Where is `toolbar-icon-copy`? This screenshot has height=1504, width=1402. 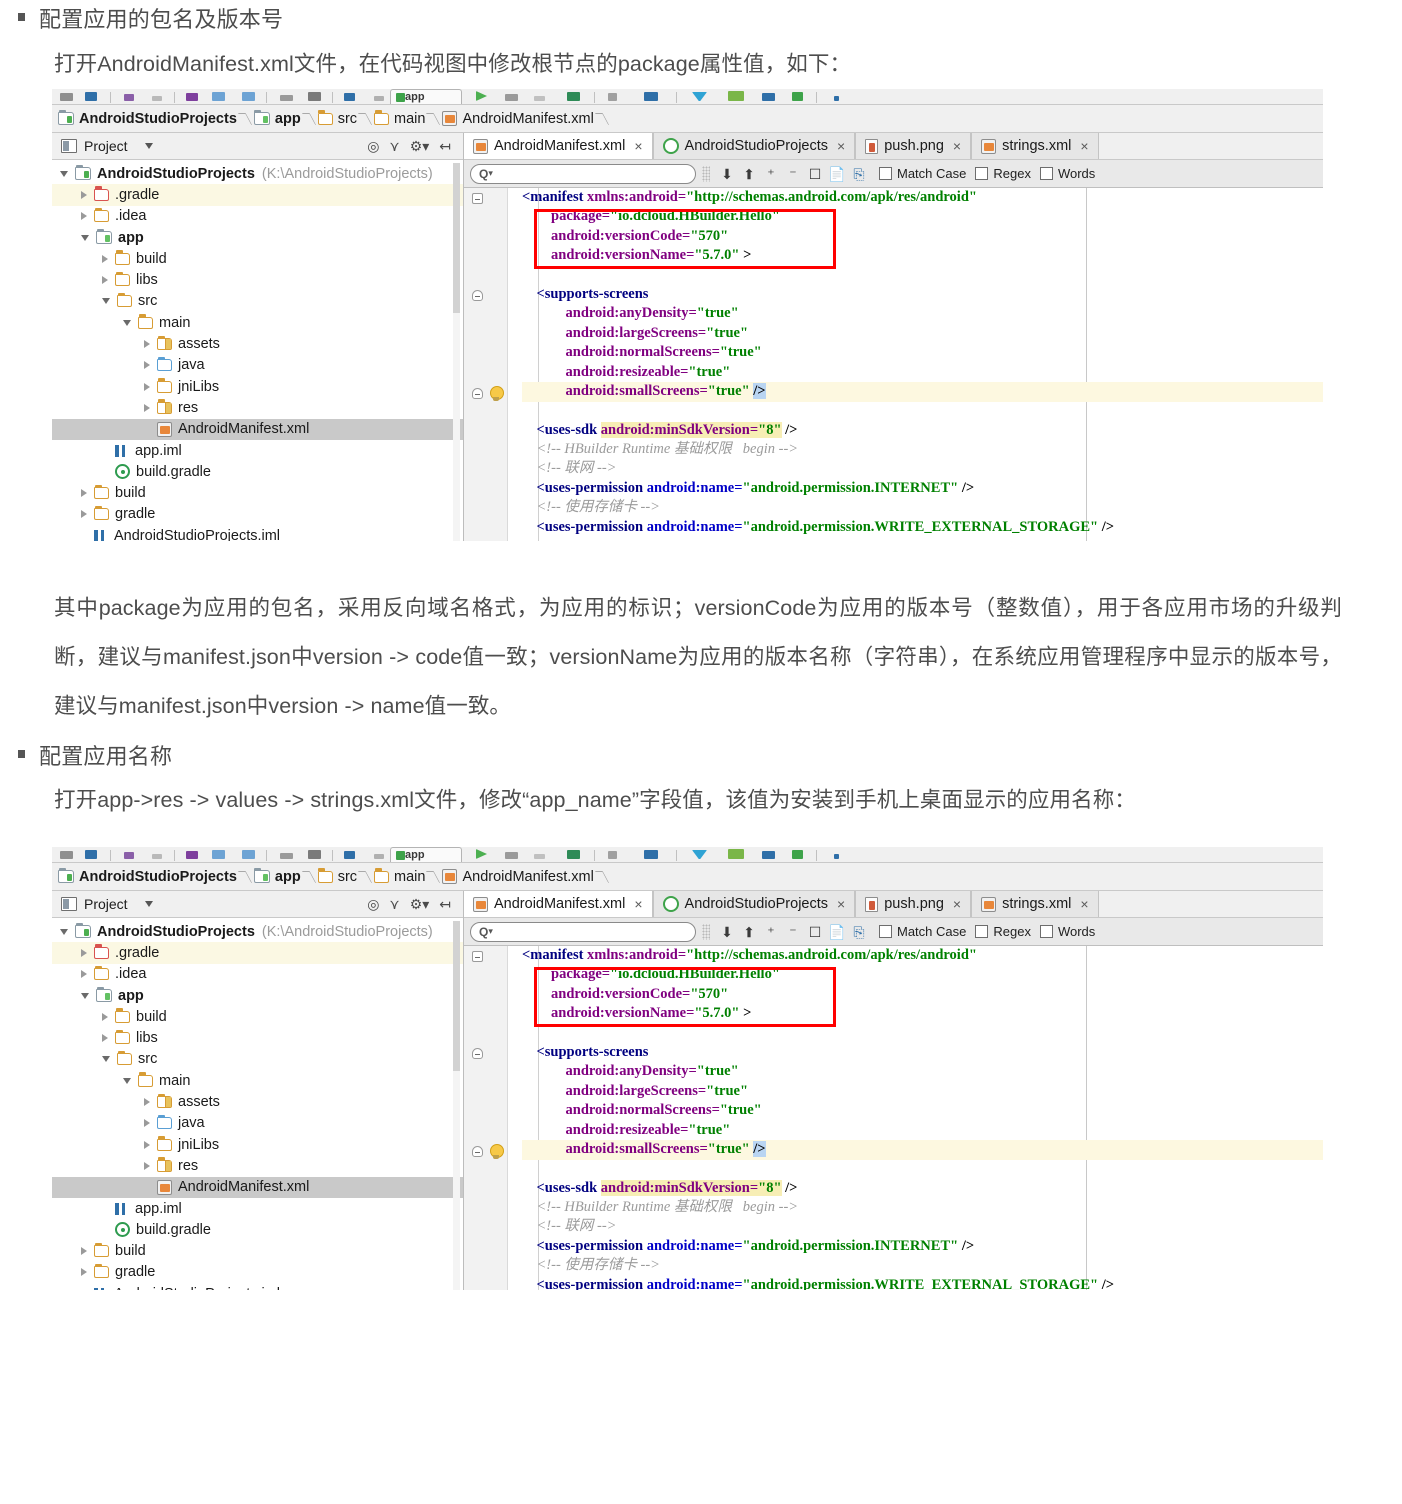 toolbar-icon-copy is located at coordinates (218, 854).